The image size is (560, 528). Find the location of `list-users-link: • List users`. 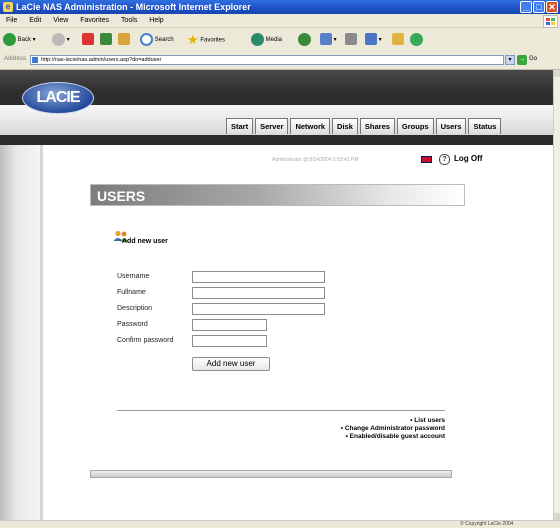

list-users-link: • List users is located at coordinates (393, 421).